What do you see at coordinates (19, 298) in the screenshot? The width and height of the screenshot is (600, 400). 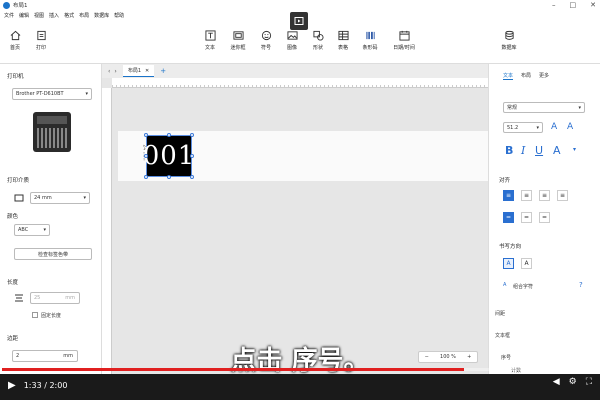 I see `length-icon` at bounding box center [19, 298].